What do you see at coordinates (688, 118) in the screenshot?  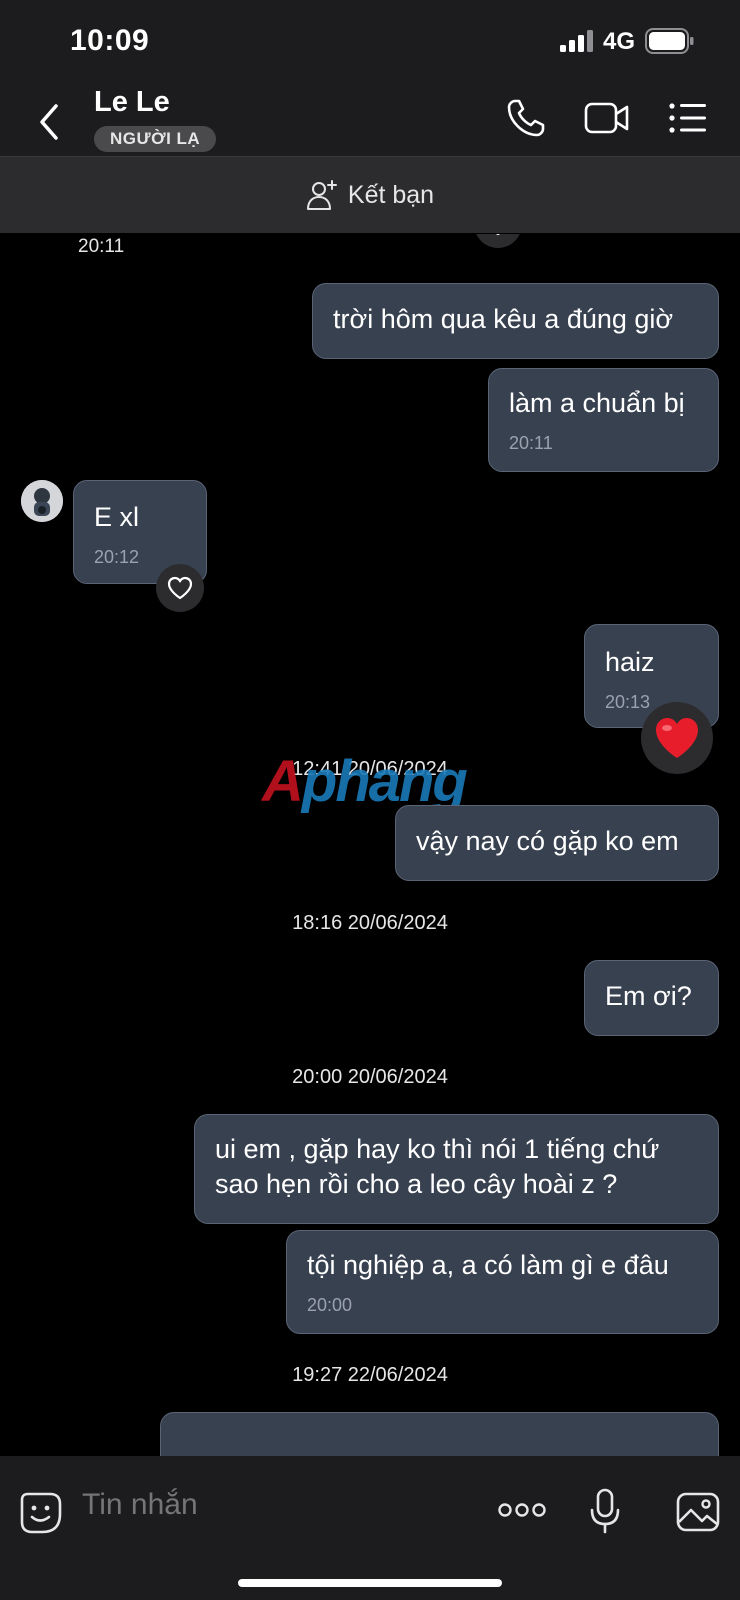 I see `menu-list-icon` at bounding box center [688, 118].